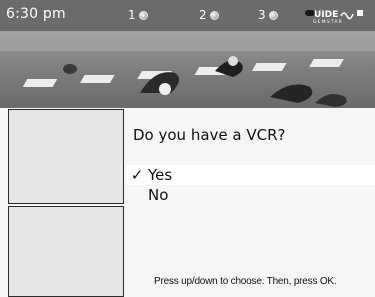  What do you see at coordinates (250, 195) in the screenshot?
I see `option-no: No` at bounding box center [250, 195].